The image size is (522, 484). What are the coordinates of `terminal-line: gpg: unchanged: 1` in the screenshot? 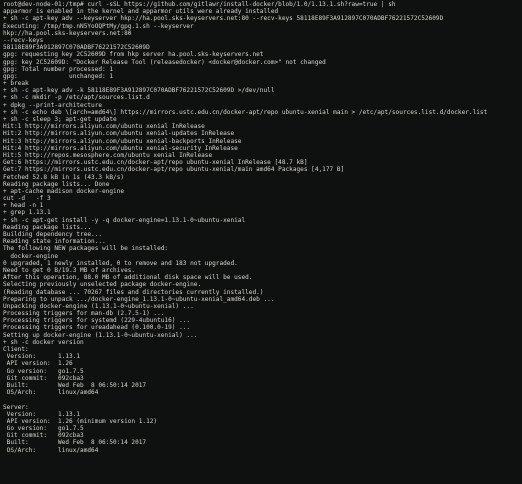 It's located at (58, 76).